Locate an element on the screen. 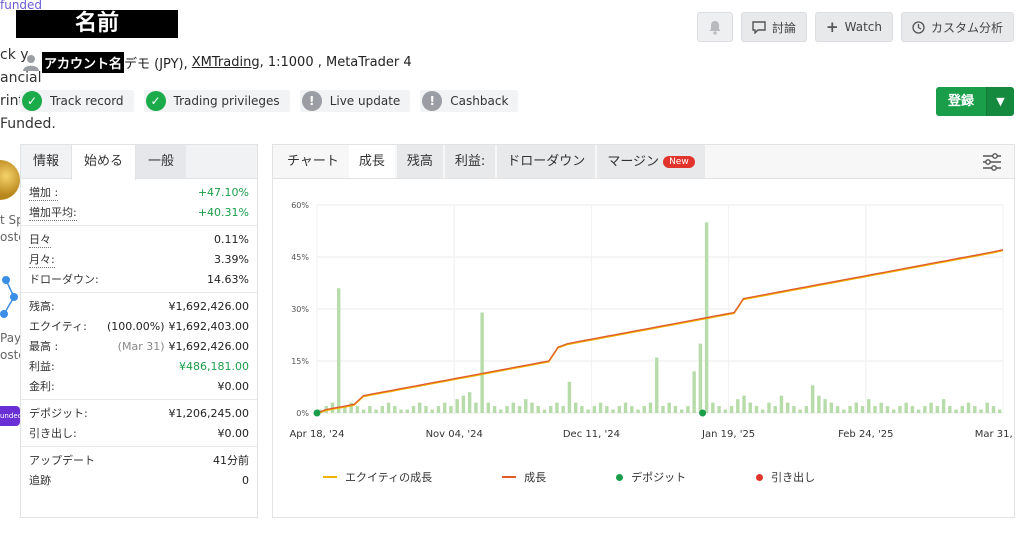 The width and height of the screenshot is (1024, 533). stats-value: (Mar 31) ¥1,692,426.00 is located at coordinates (183, 346).